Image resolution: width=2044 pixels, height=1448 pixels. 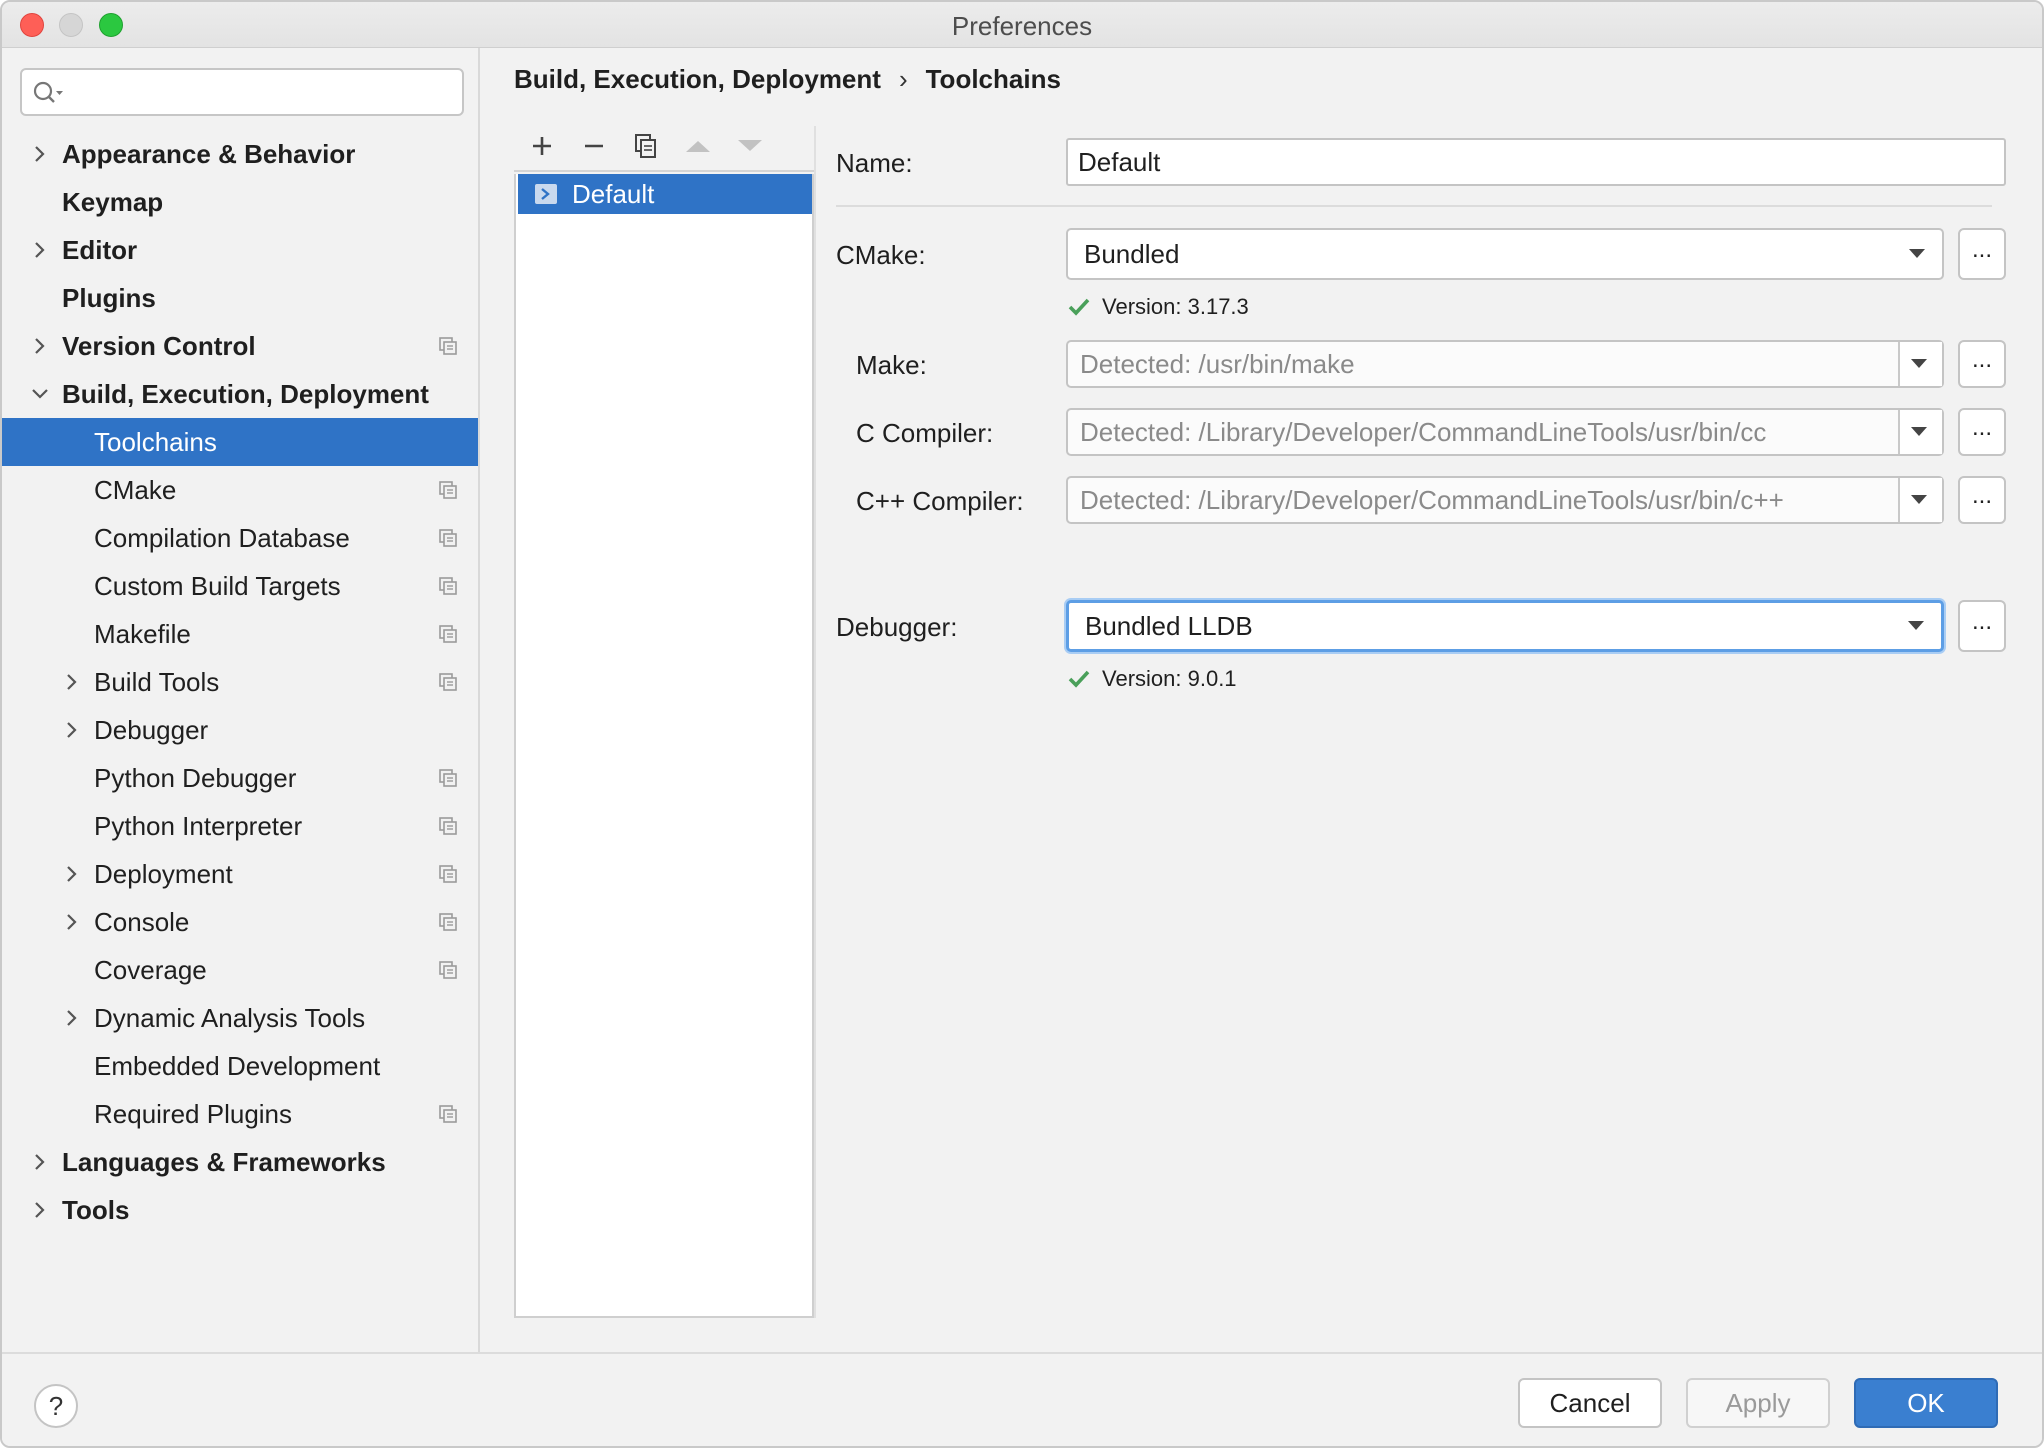 I want to click on tree-item-label: Coverage, so click(x=150, y=969).